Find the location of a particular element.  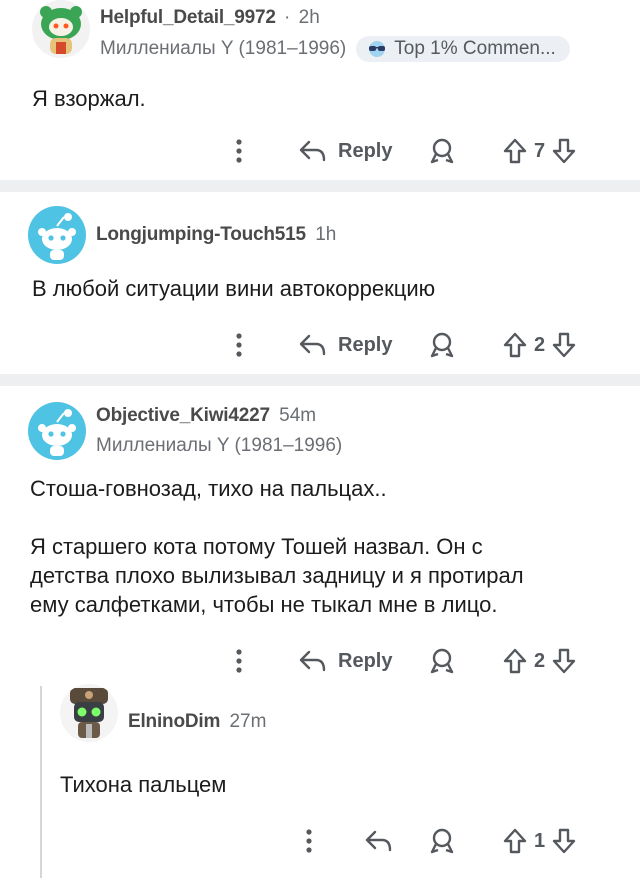

comment-body: Я взоржал. is located at coordinates (89, 98).